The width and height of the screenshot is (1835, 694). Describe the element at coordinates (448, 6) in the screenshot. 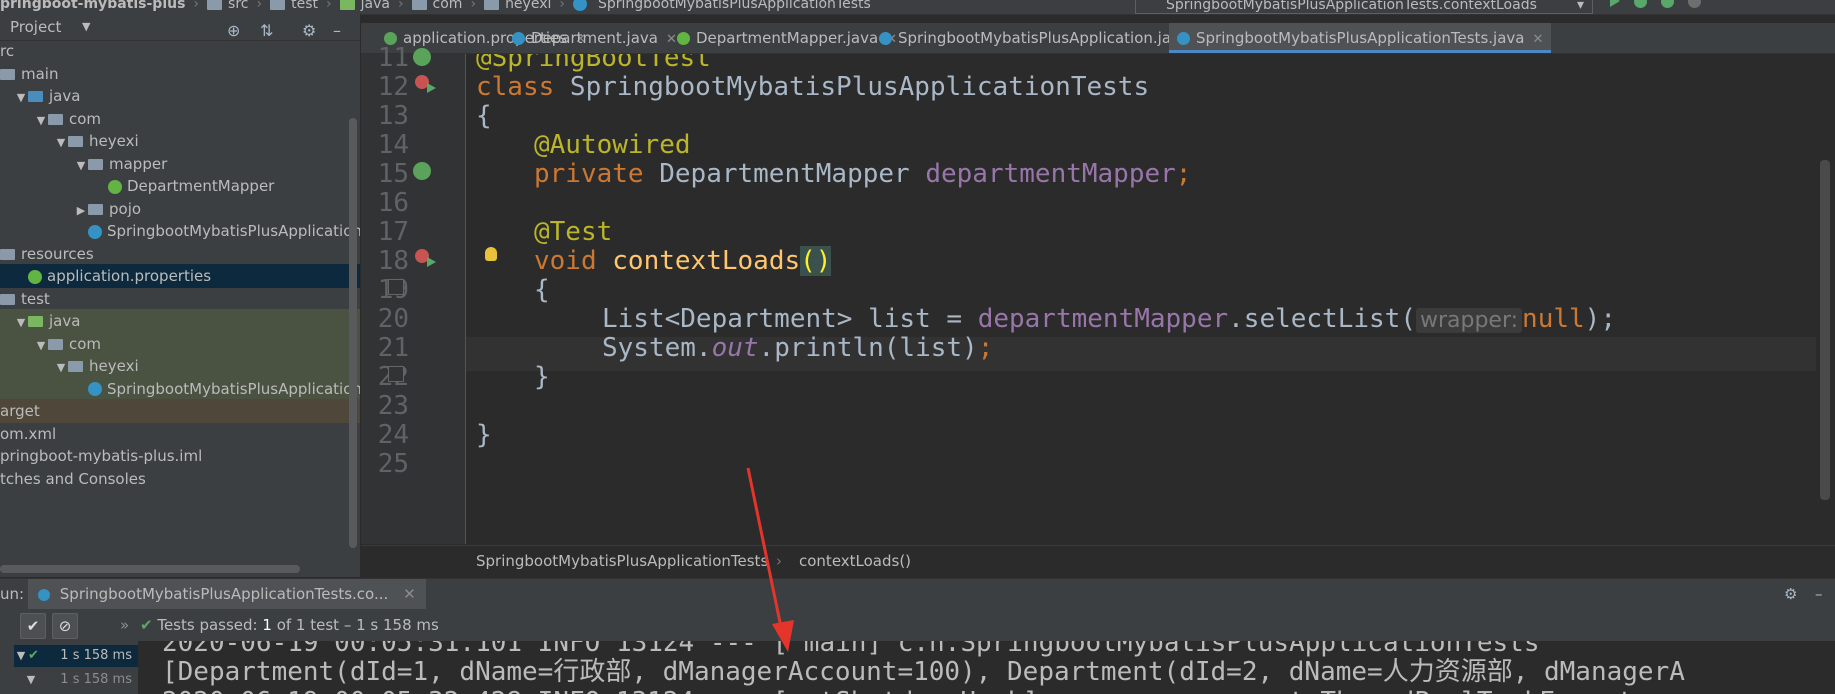

I see `breadcrumb-com: com` at that location.